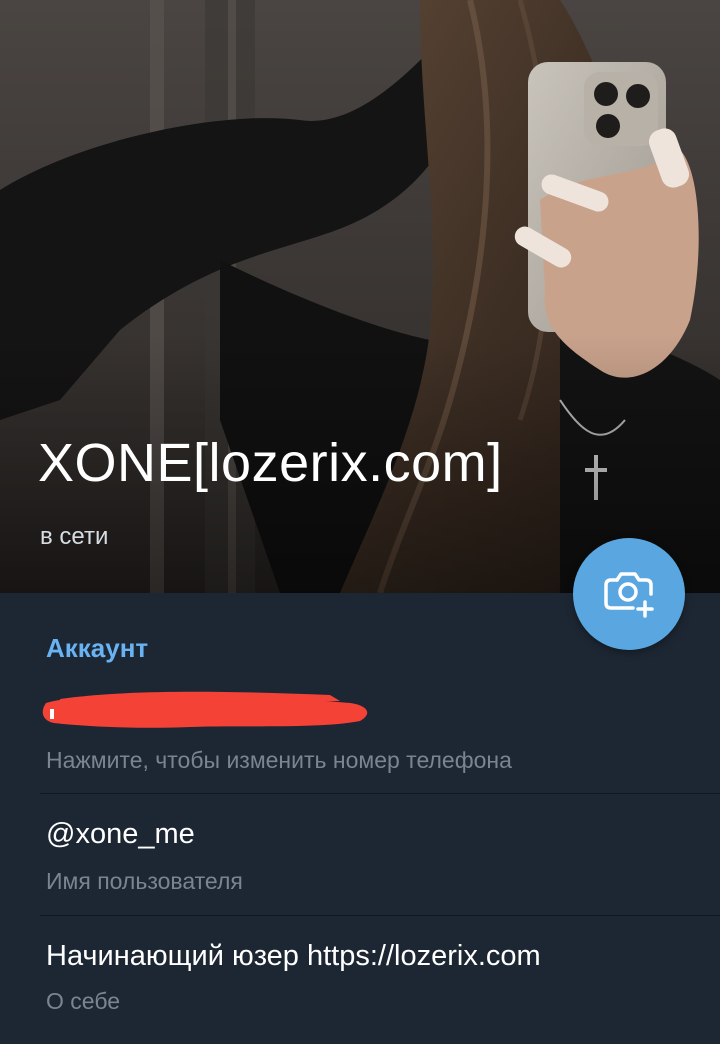 This screenshot has height=1044, width=720. I want to click on online-status: в сети, so click(74, 536).